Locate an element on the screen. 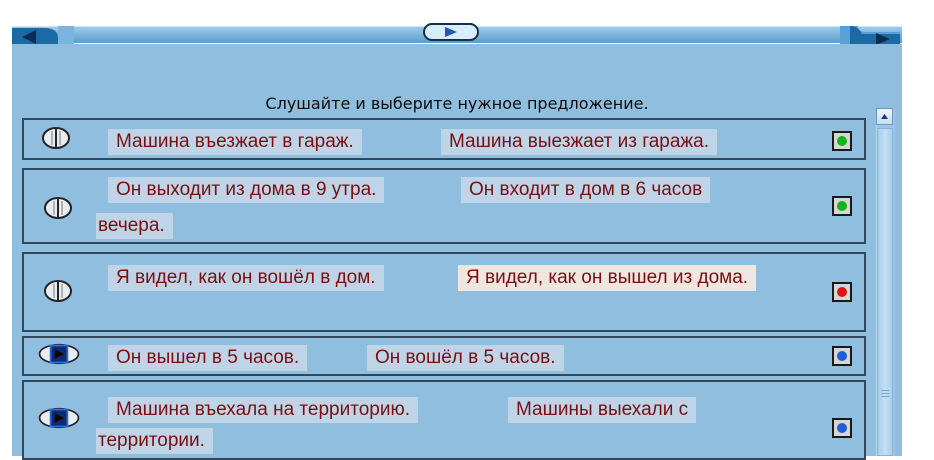  option-b: Он вошёл в 5 часов. is located at coordinates (465, 358).